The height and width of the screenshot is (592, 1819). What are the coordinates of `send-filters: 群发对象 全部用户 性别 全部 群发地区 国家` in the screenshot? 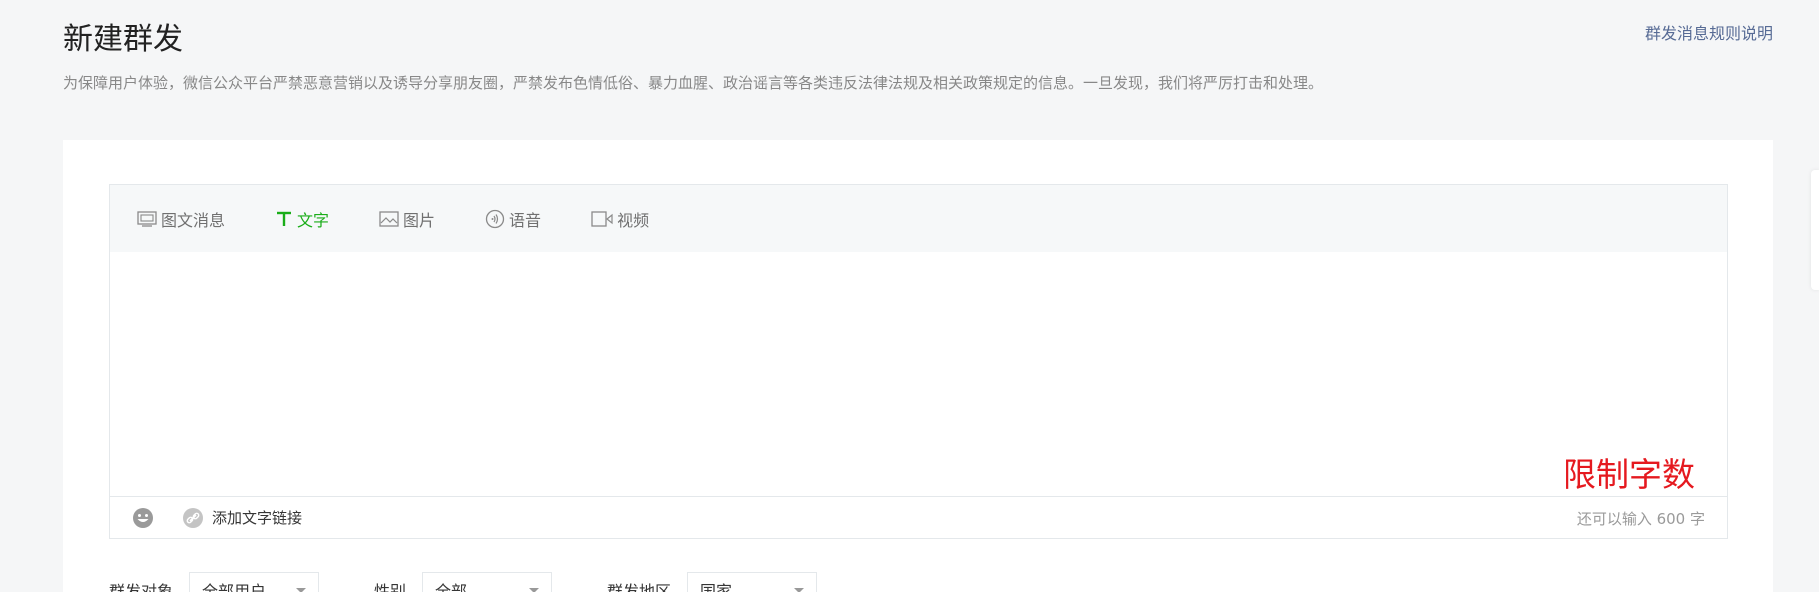 It's located at (490, 582).